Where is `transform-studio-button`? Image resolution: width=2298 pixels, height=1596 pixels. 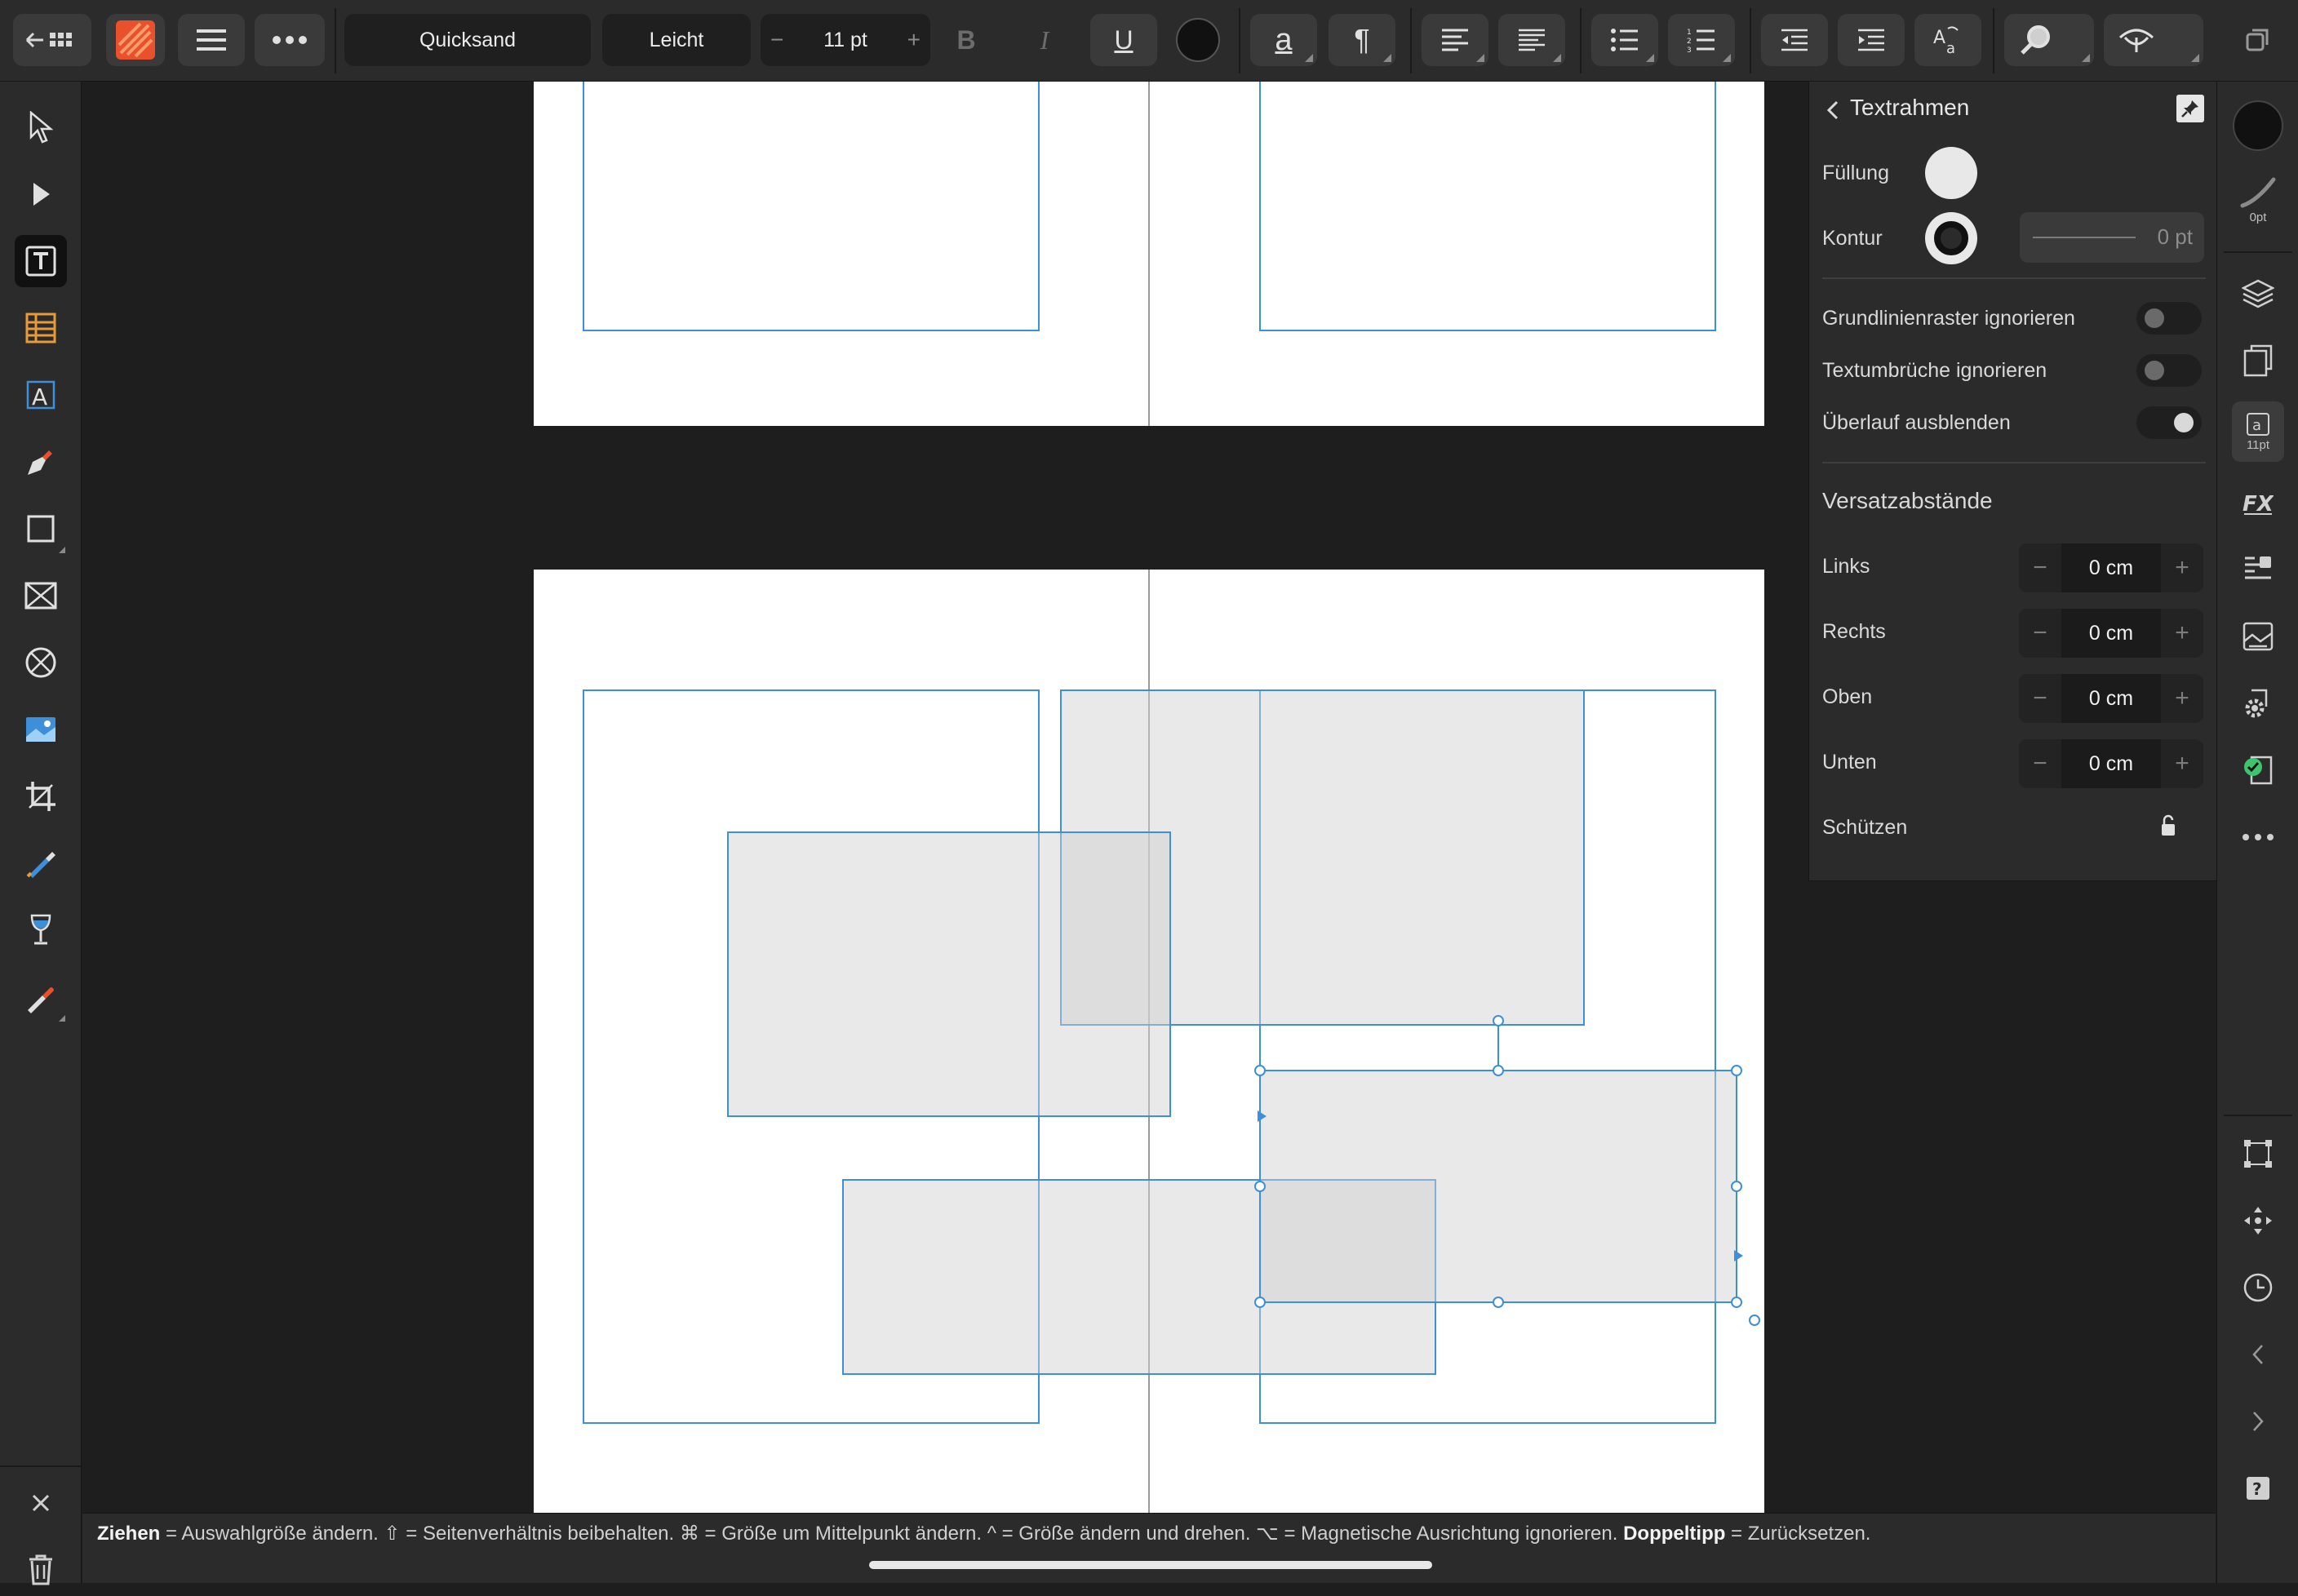
transform-studio-button is located at coordinates (2258, 1154).